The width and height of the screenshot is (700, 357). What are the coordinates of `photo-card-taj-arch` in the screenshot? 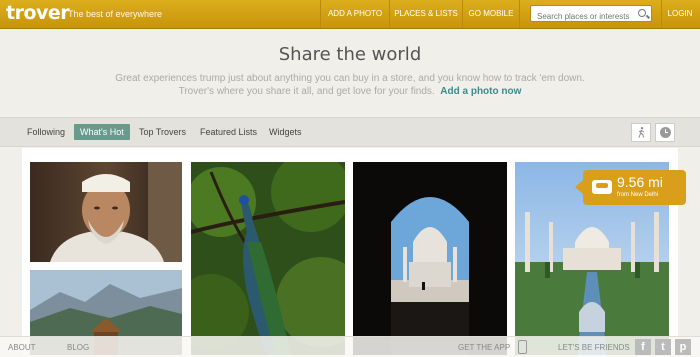 It's located at (430, 258).